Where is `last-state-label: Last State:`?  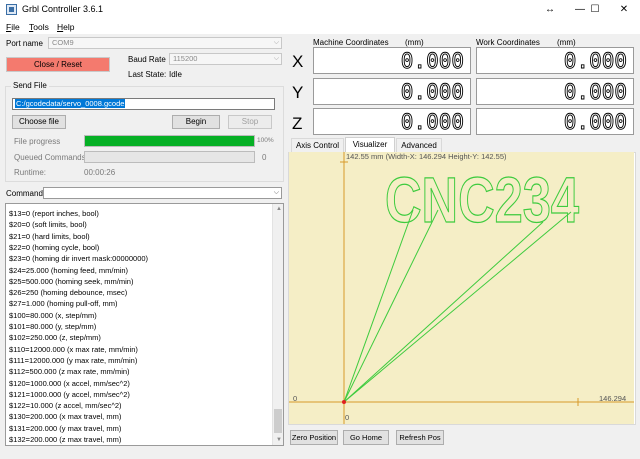
last-state-label: Last State: is located at coordinates (147, 74).